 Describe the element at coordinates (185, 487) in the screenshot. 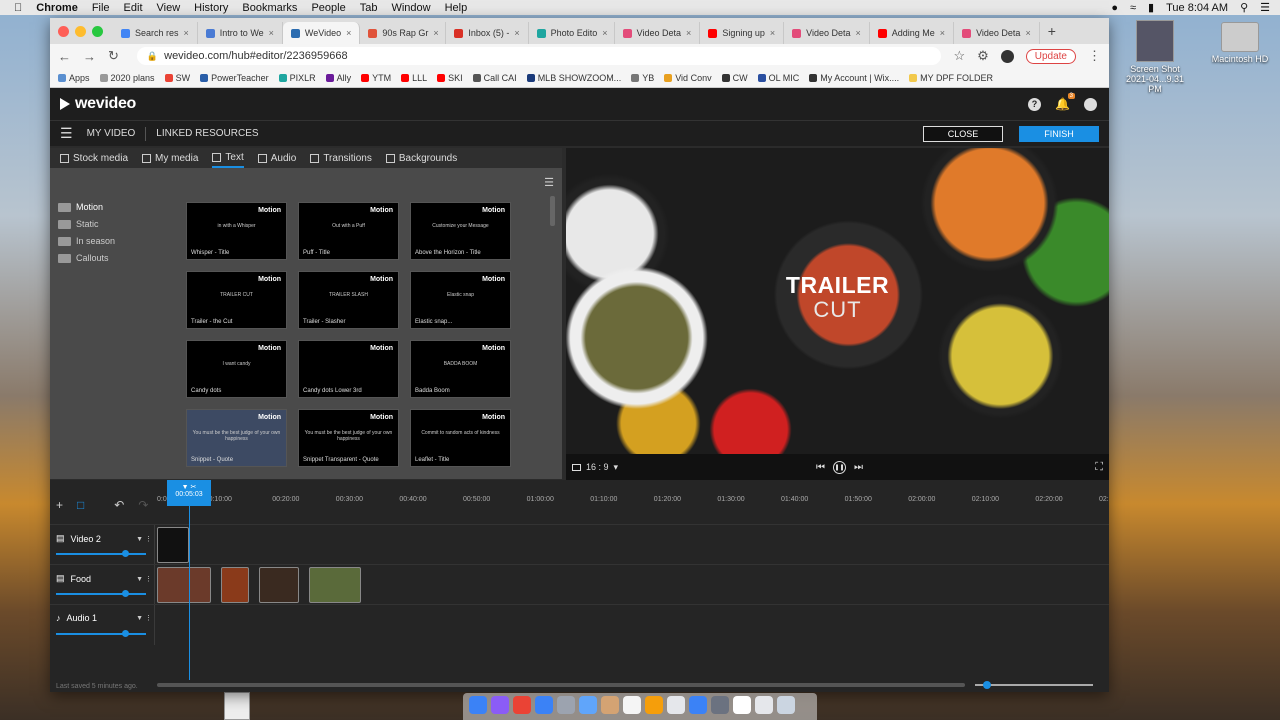

I see `marker-icon: ▼` at that location.